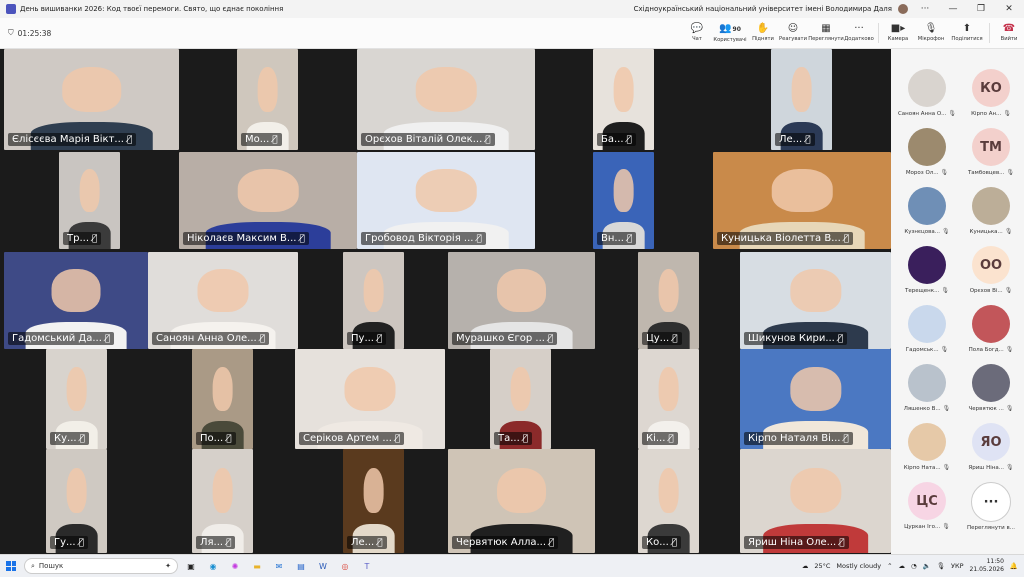  Describe the element at coordinates (301, 566) in the screenshot. I see `store-icon: ▤` at that location.